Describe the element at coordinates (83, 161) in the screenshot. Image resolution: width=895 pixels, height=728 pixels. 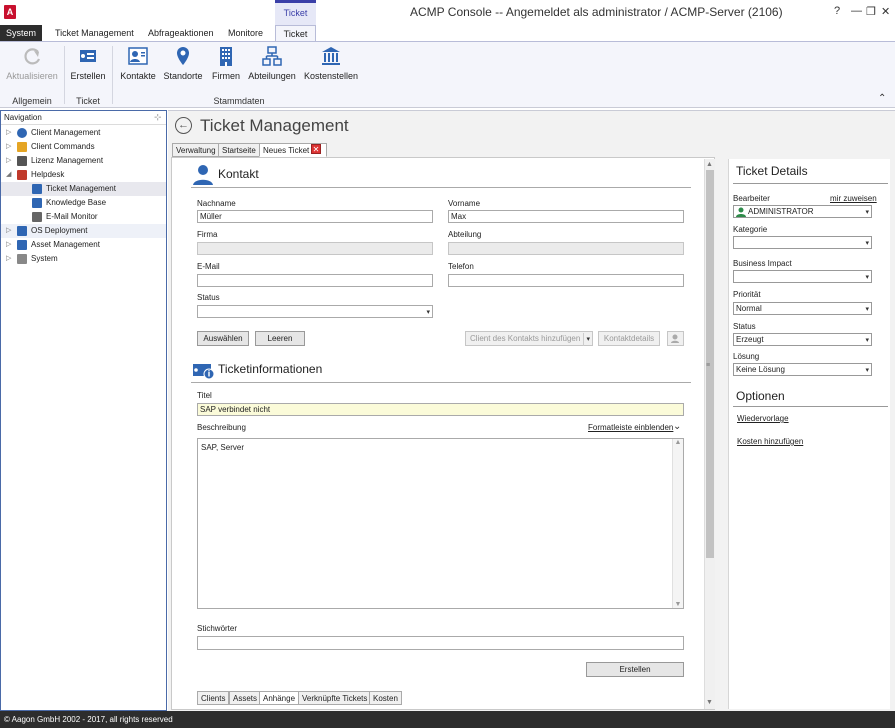
I see `nav-item-lizenz-management: ▷ Lizenz Management` at that location.